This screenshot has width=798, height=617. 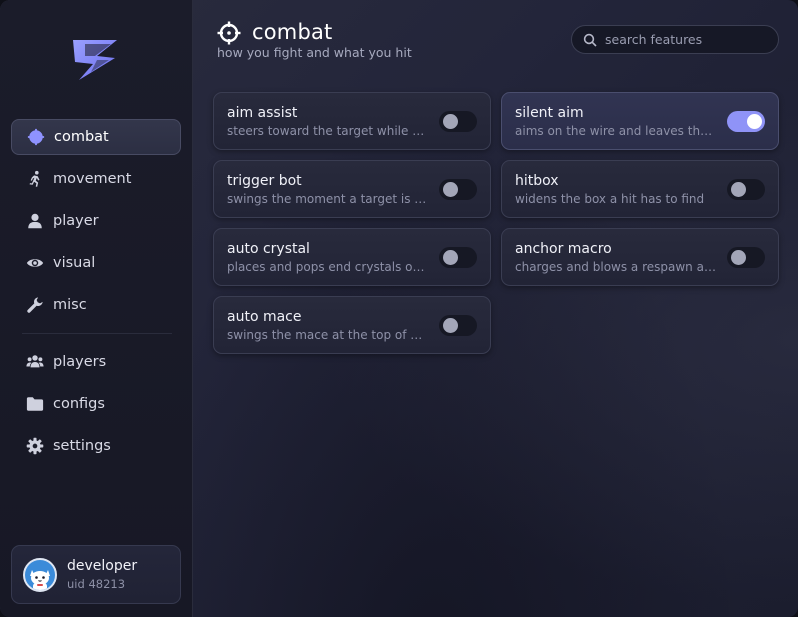 What do you see at coordinates (264, 181) in the screenshot?
I see `feature-title: trigger bot` at bounding box center [264, 181].